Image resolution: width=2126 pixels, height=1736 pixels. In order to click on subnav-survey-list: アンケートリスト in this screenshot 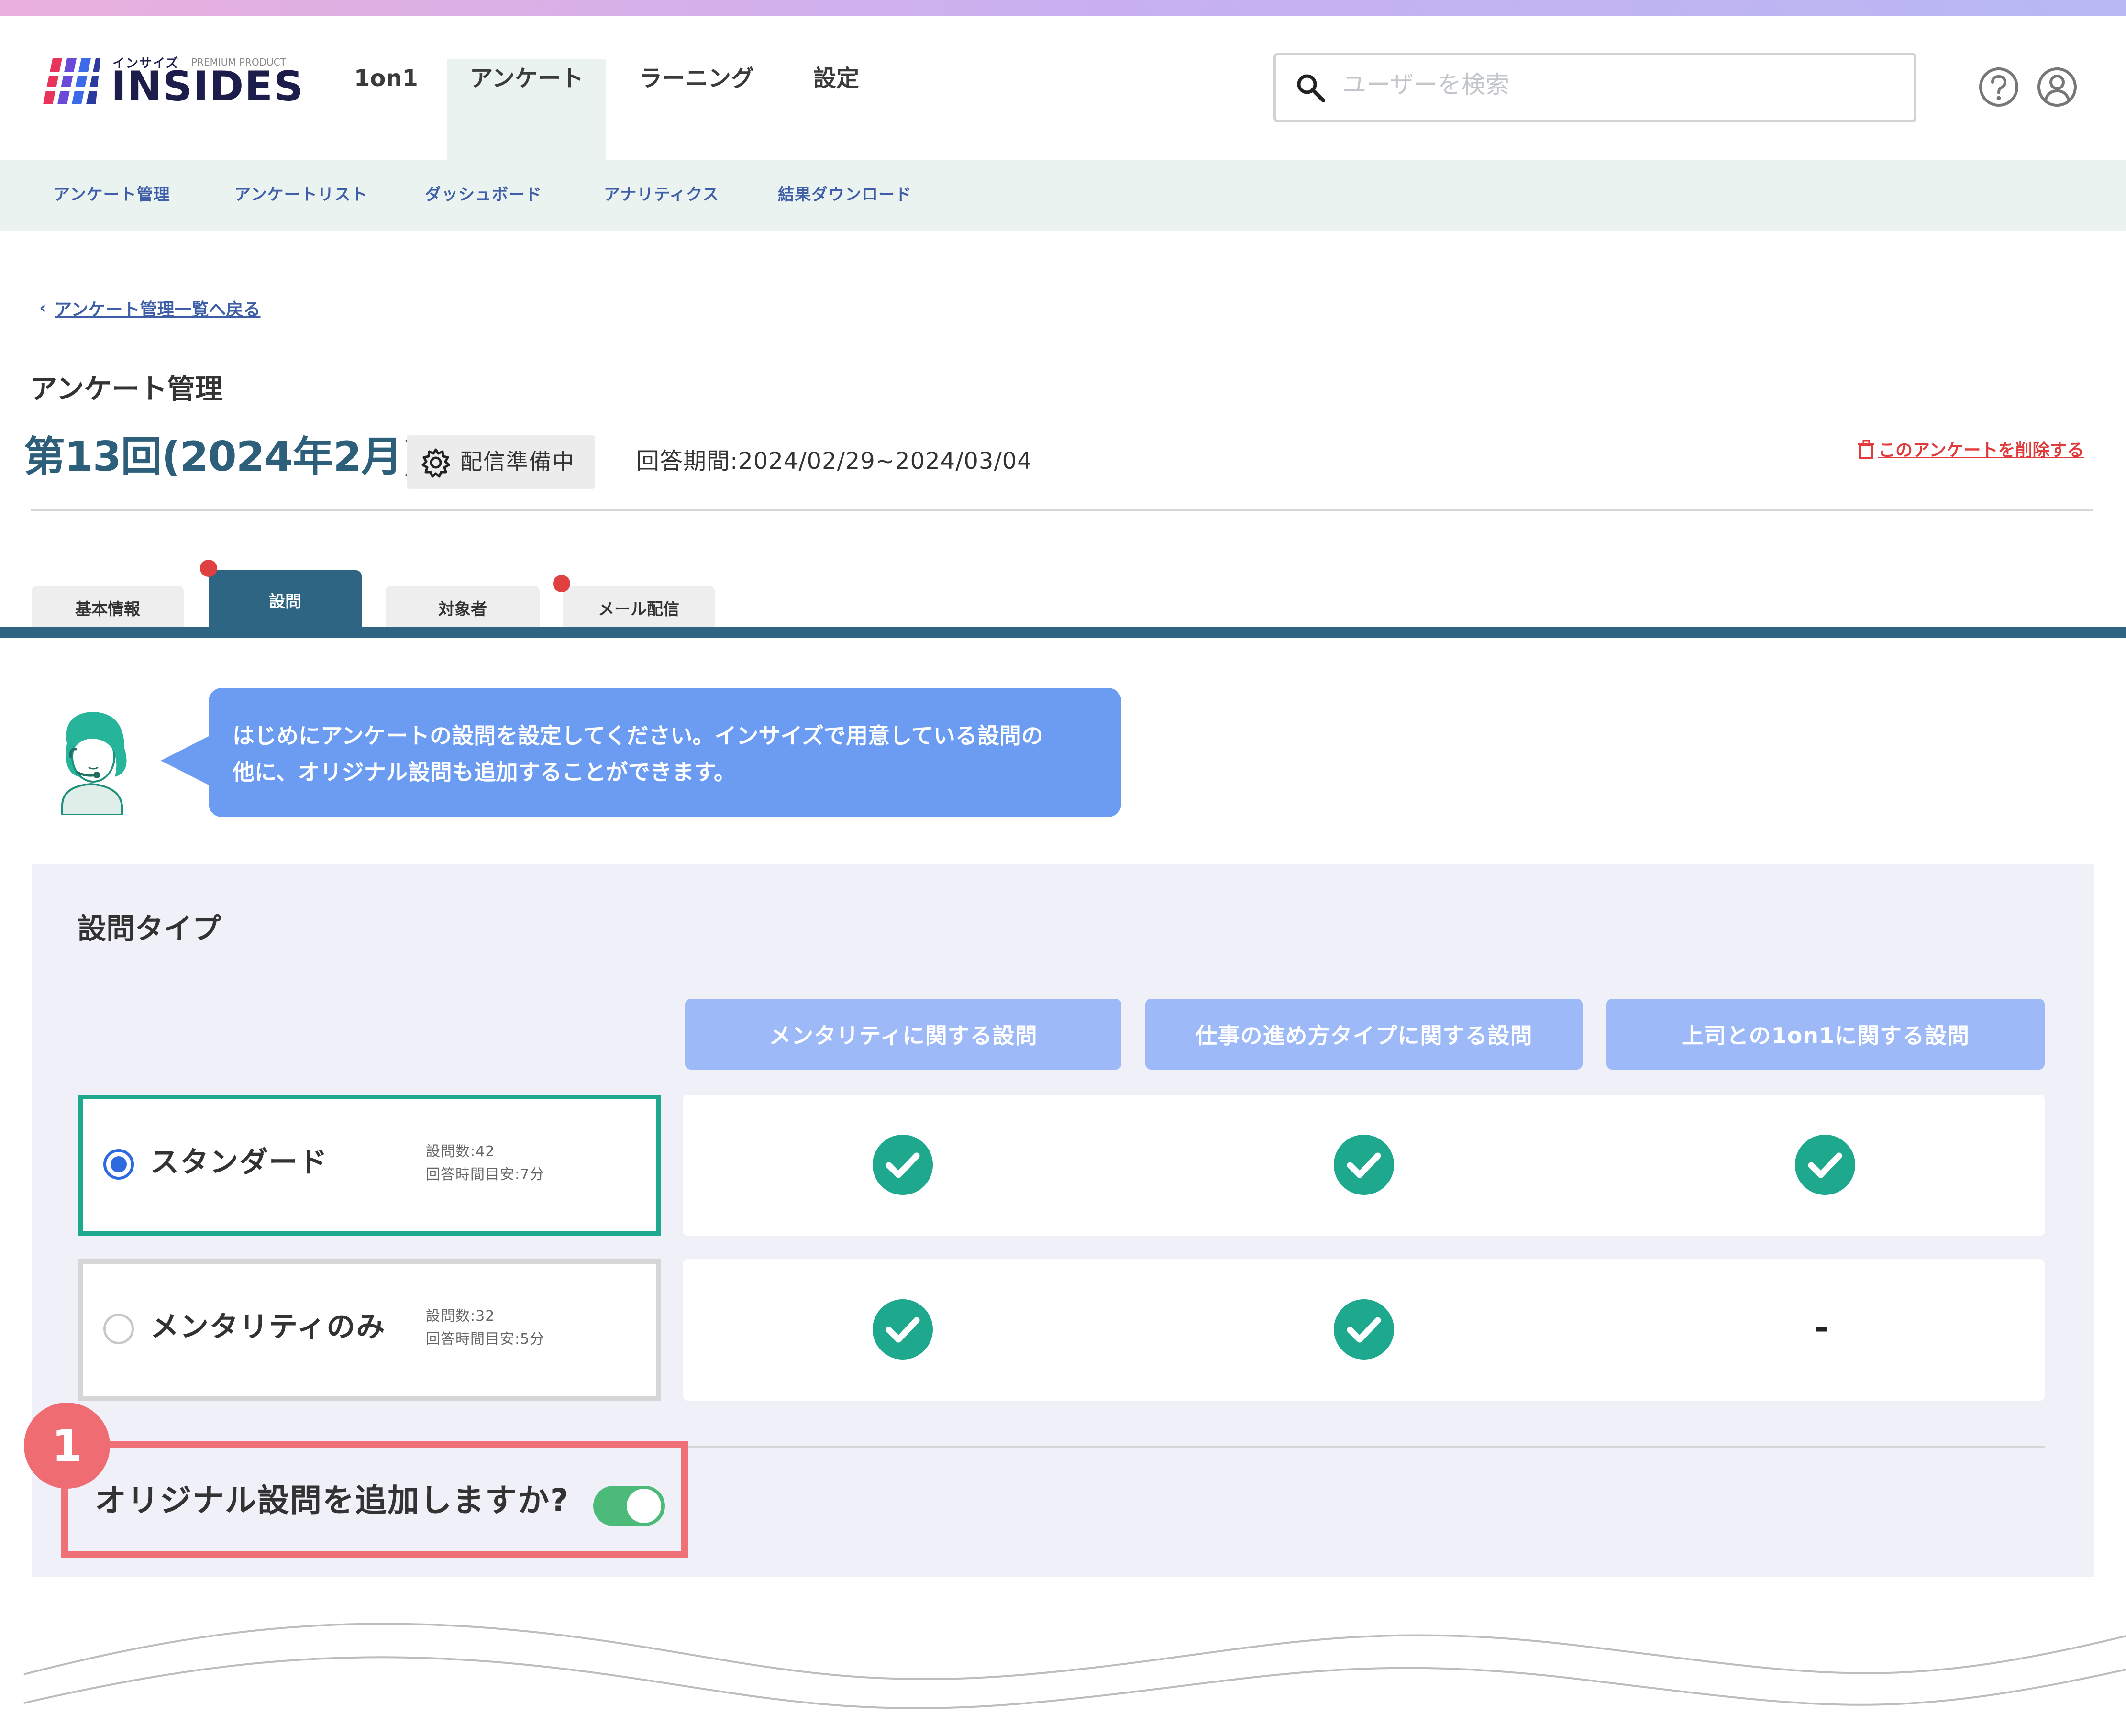, I will do `click(301, 195)`.